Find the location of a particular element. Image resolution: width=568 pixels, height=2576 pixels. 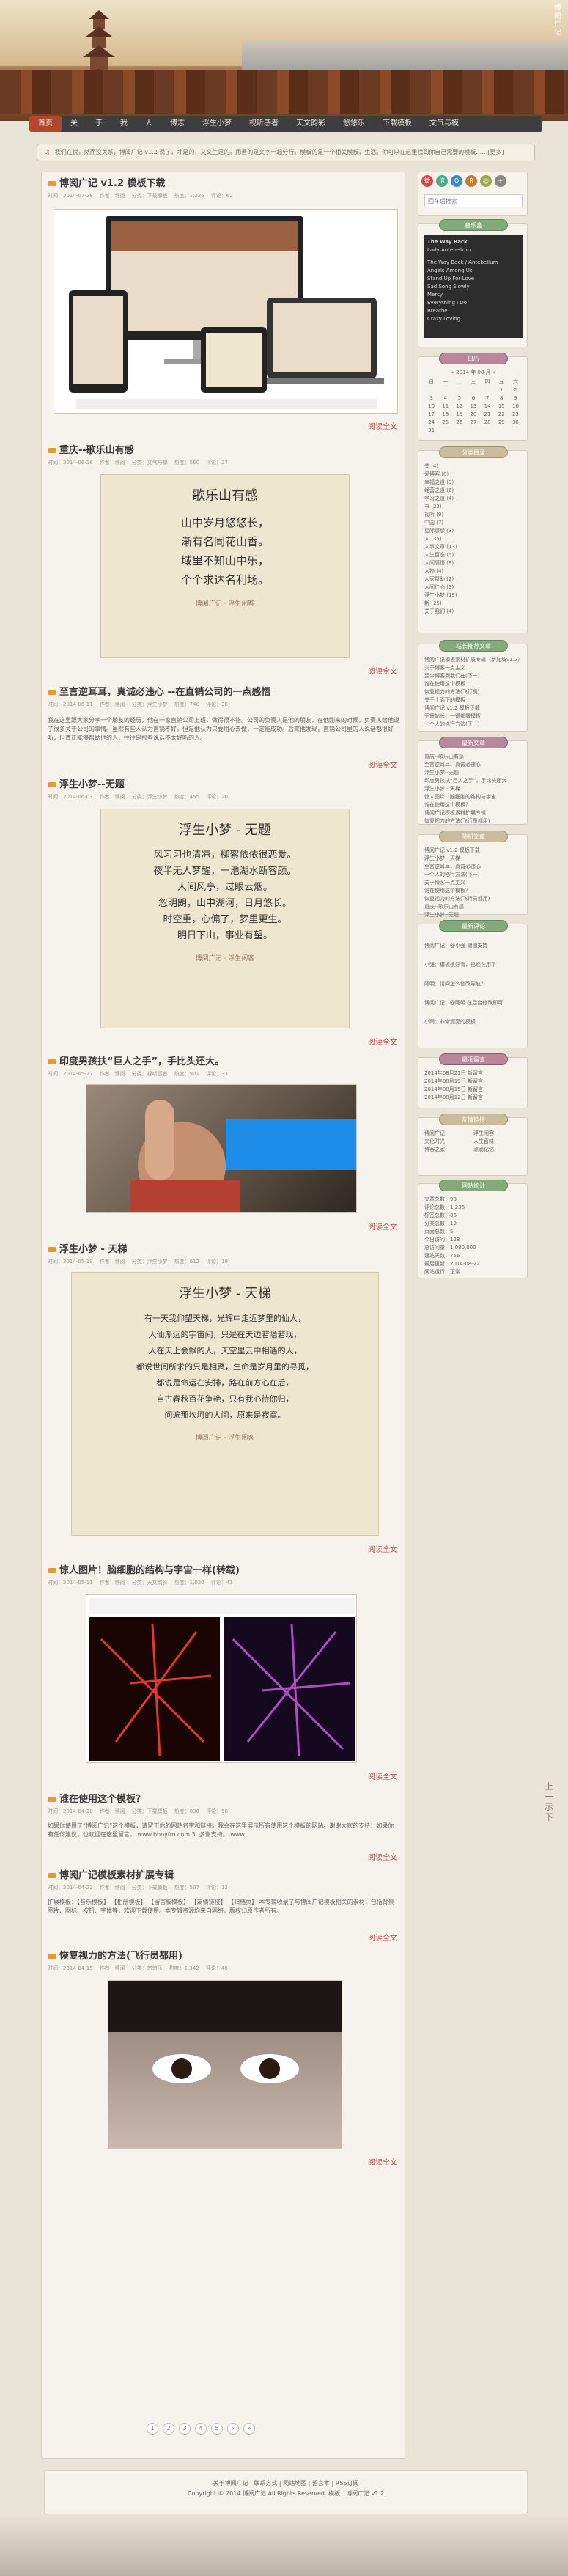

nav-me: 我 is located at coordinates (123, 124).